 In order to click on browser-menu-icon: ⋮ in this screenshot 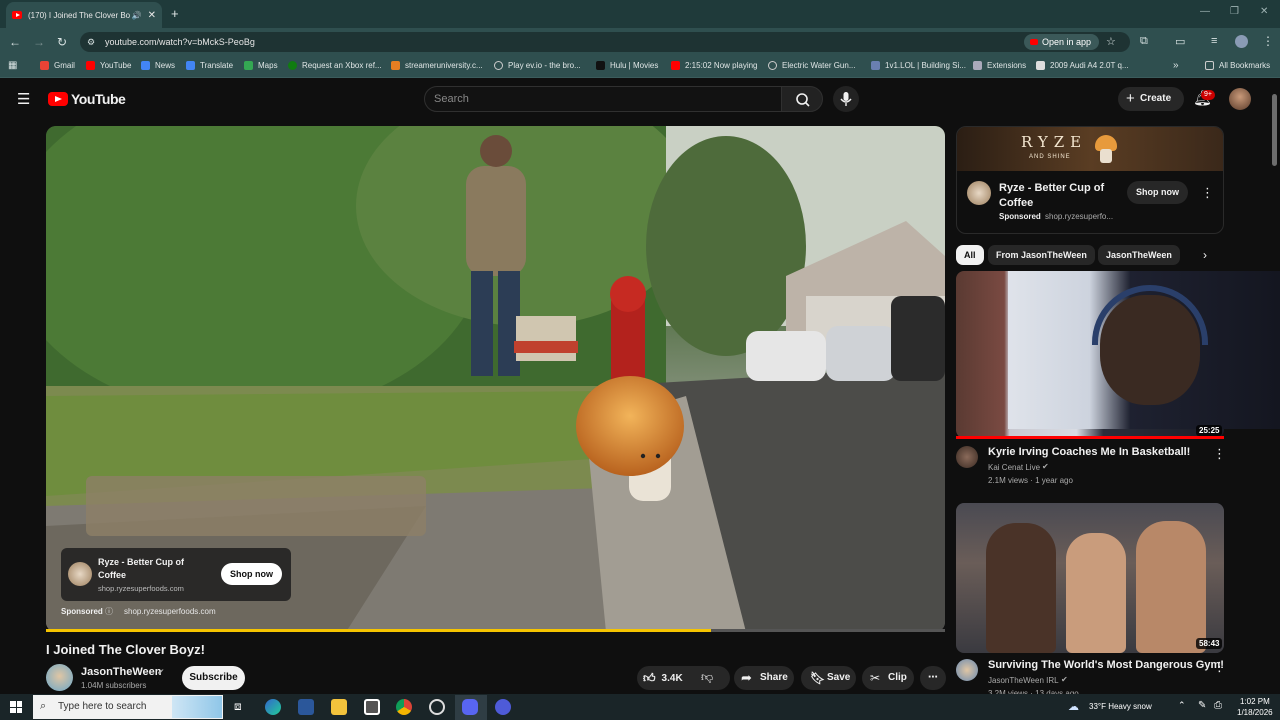, I will do `click(1268, 41)`.